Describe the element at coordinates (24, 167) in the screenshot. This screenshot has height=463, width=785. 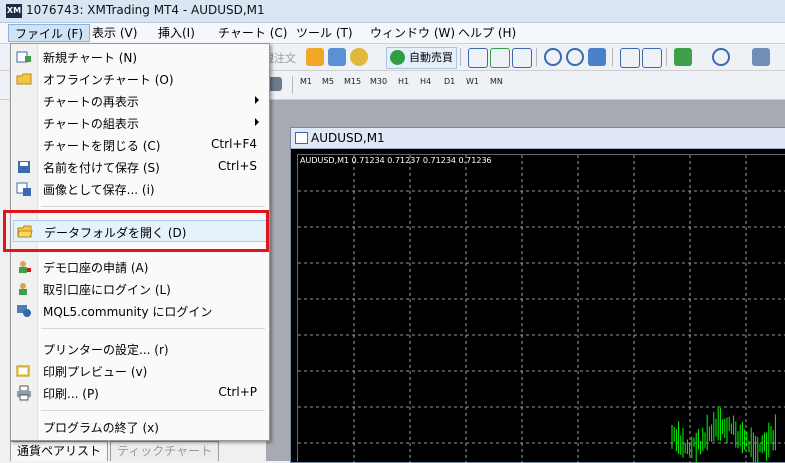
I see `save-icon` at that location.